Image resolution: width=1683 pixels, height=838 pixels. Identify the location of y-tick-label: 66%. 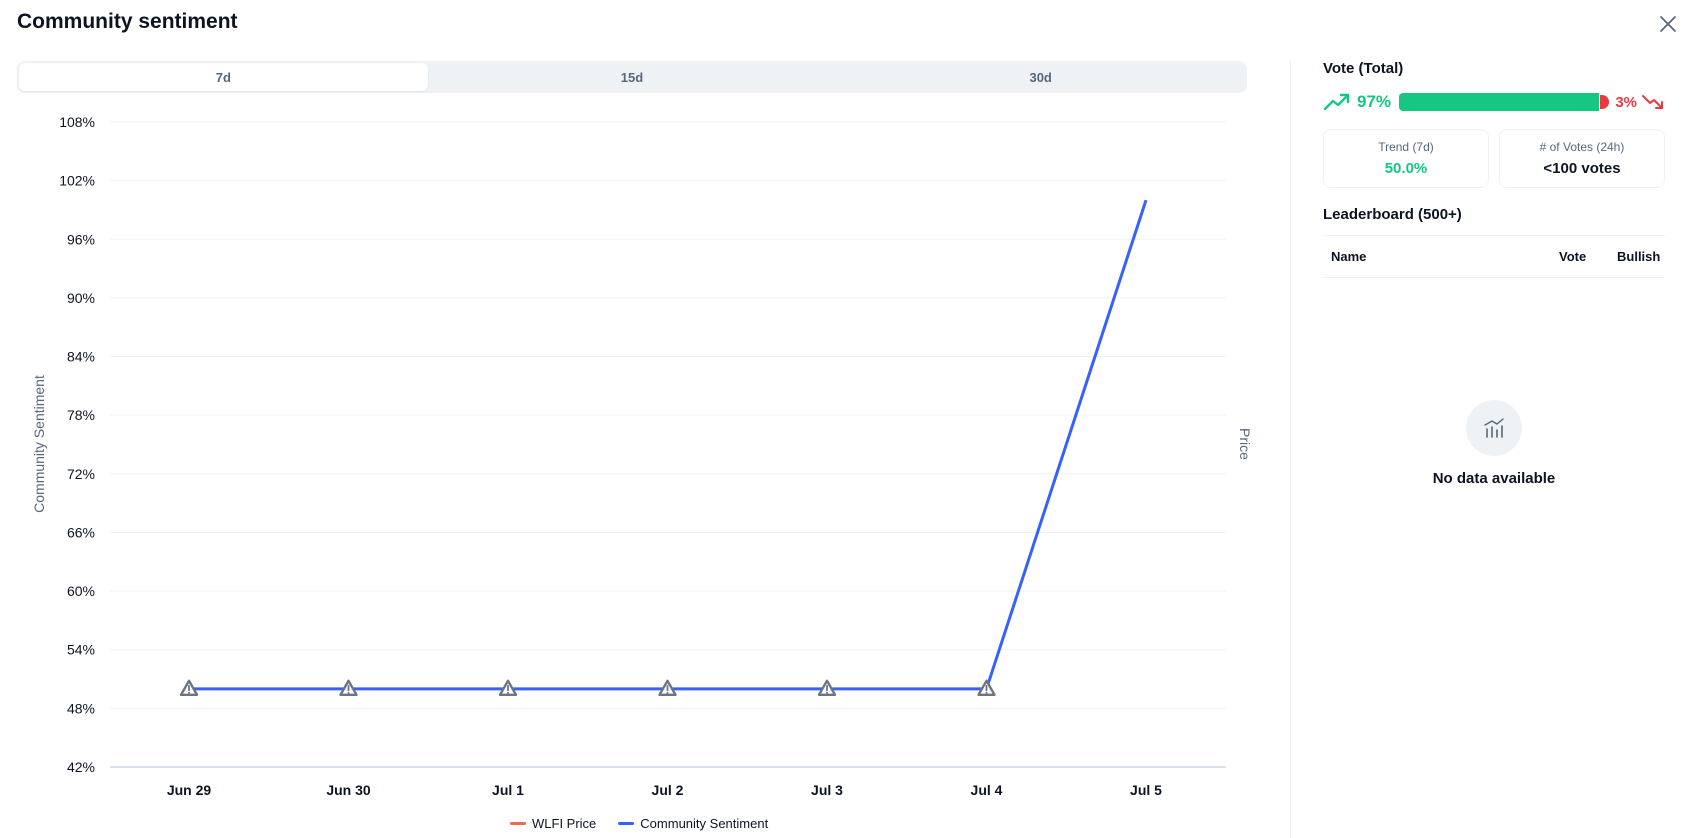
(81, 532).